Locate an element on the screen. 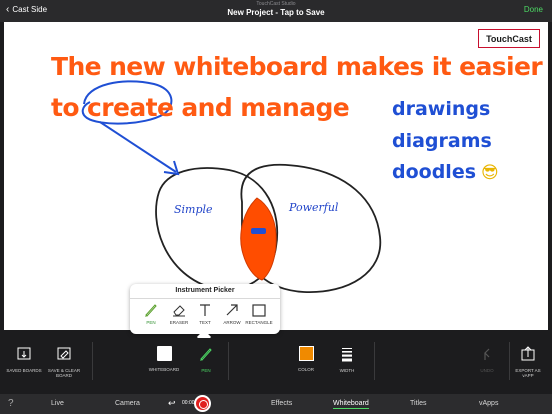  tool-label: ERASER is located at coordinates (179, 322).